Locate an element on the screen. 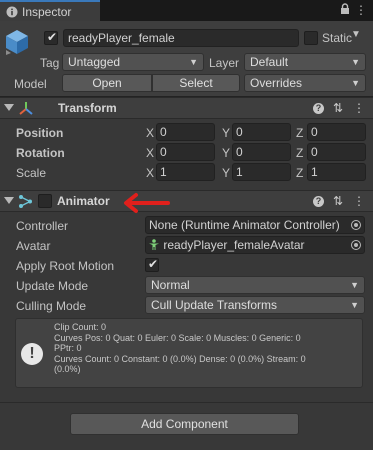 The image size is (373, 450). update-mode-value: Normal is located at coordinates (170, 285).